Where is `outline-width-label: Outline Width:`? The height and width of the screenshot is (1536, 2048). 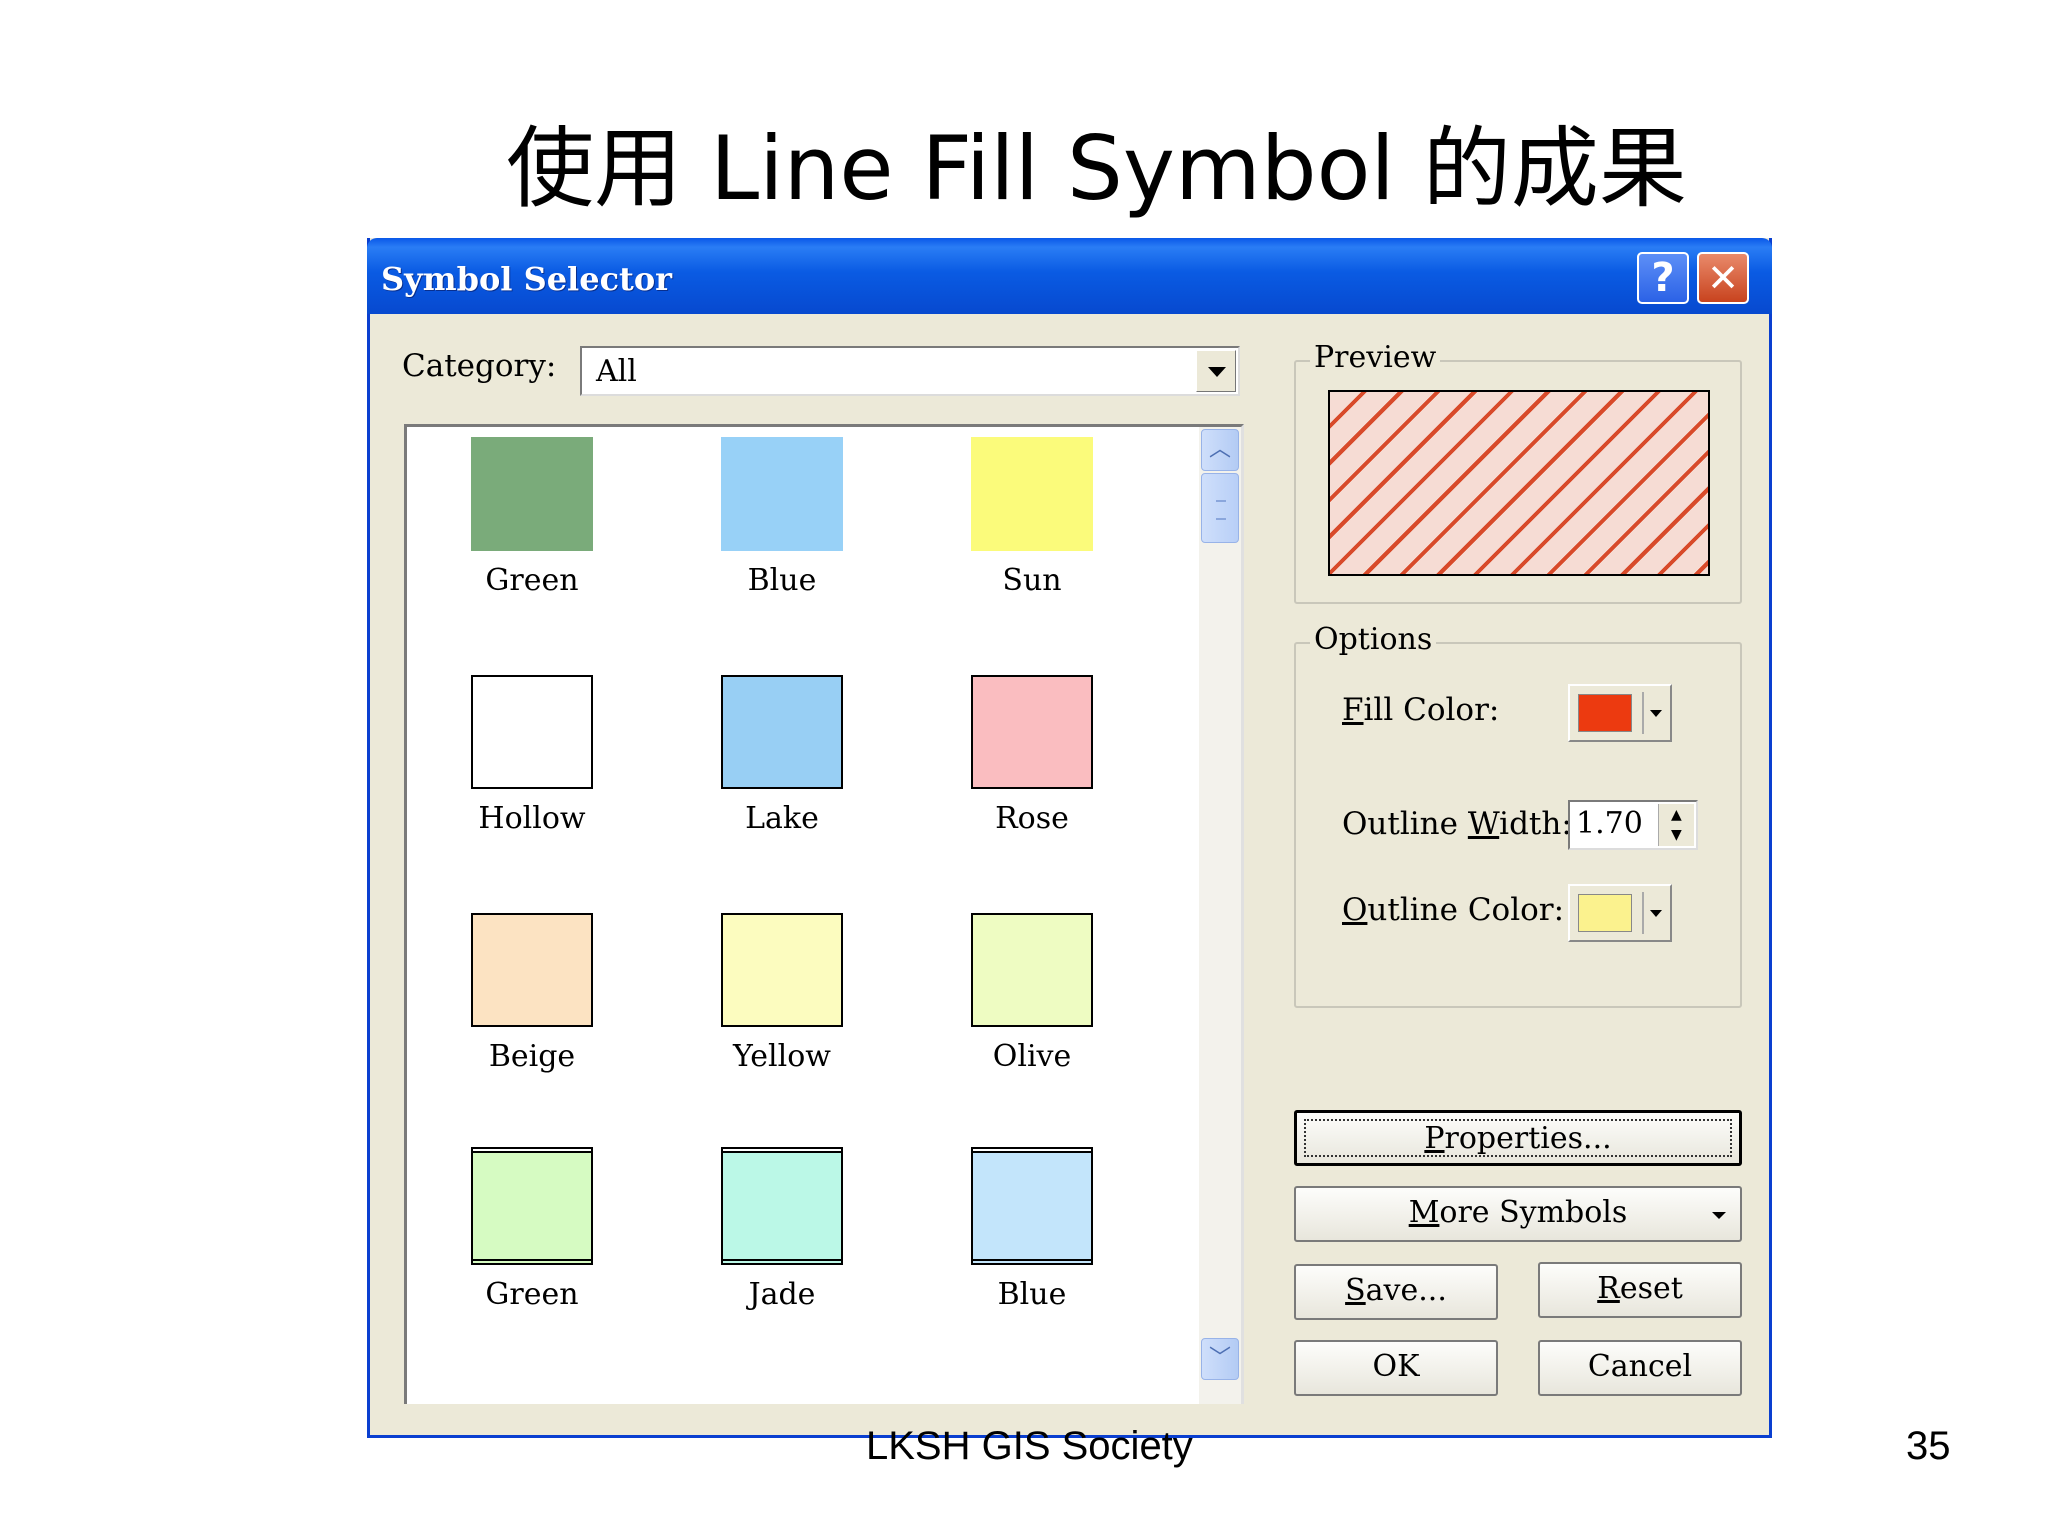
outline-width-label: Outline Width: is located at coordinates (1457, 824).